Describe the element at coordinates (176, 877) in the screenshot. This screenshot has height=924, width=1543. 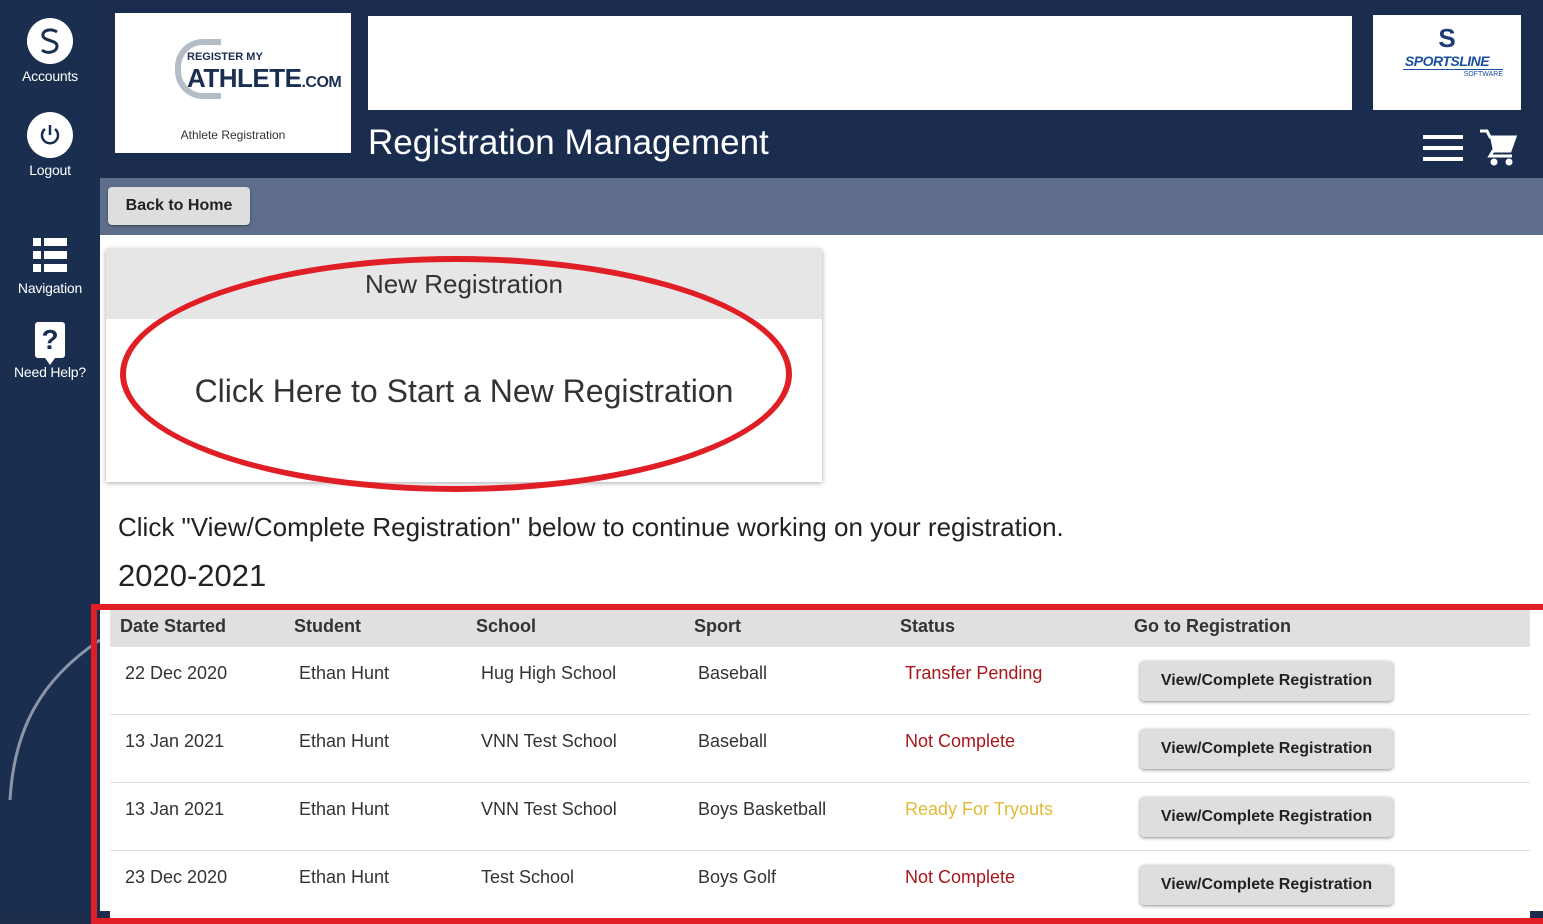
I see `cell-date: 23 Dec 2020` at that location.